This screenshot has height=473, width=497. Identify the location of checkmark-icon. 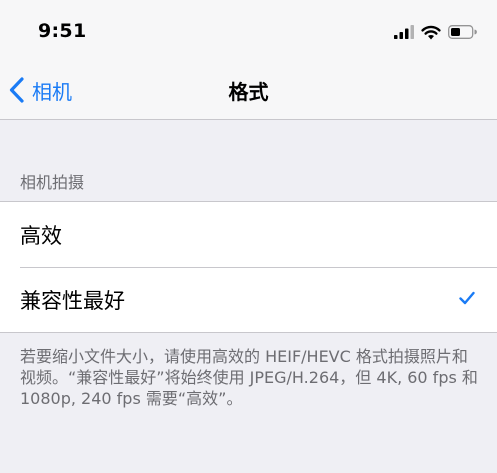
(467, 298).